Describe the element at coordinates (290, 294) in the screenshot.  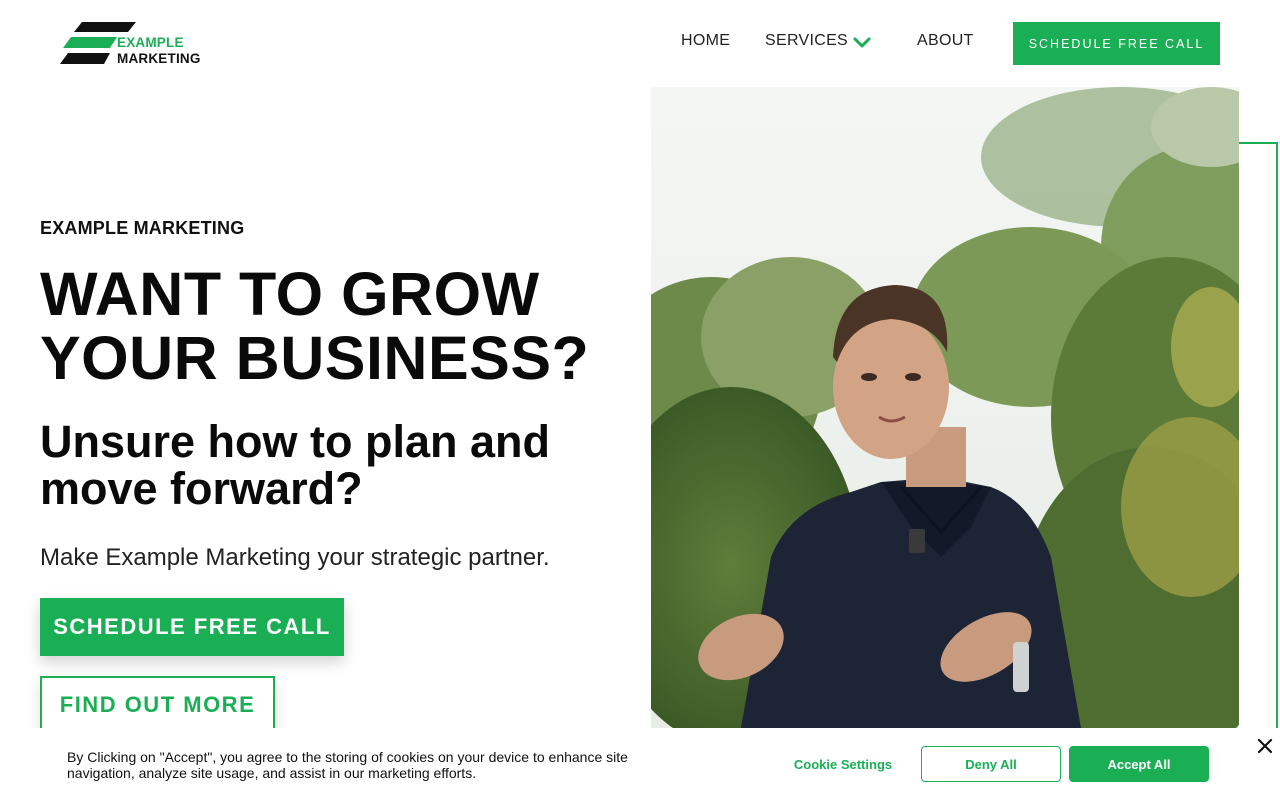
I see `hero-headline-line-1: WANT TO GROW` at that location.